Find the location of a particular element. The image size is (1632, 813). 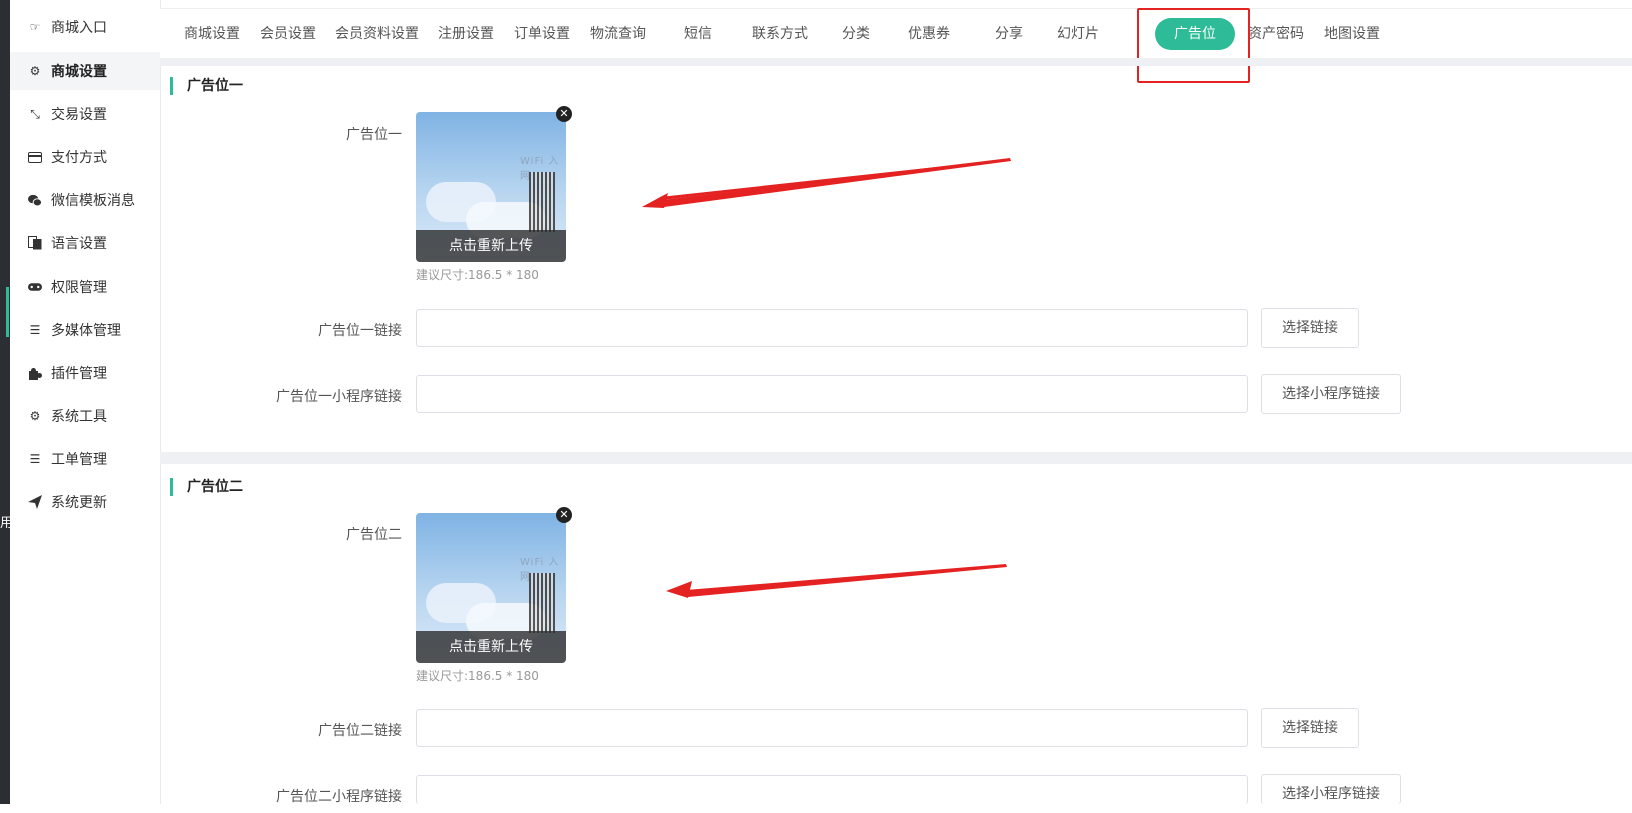

sidebar-item-label: 语言设置 is located at coordinates (79, 244).